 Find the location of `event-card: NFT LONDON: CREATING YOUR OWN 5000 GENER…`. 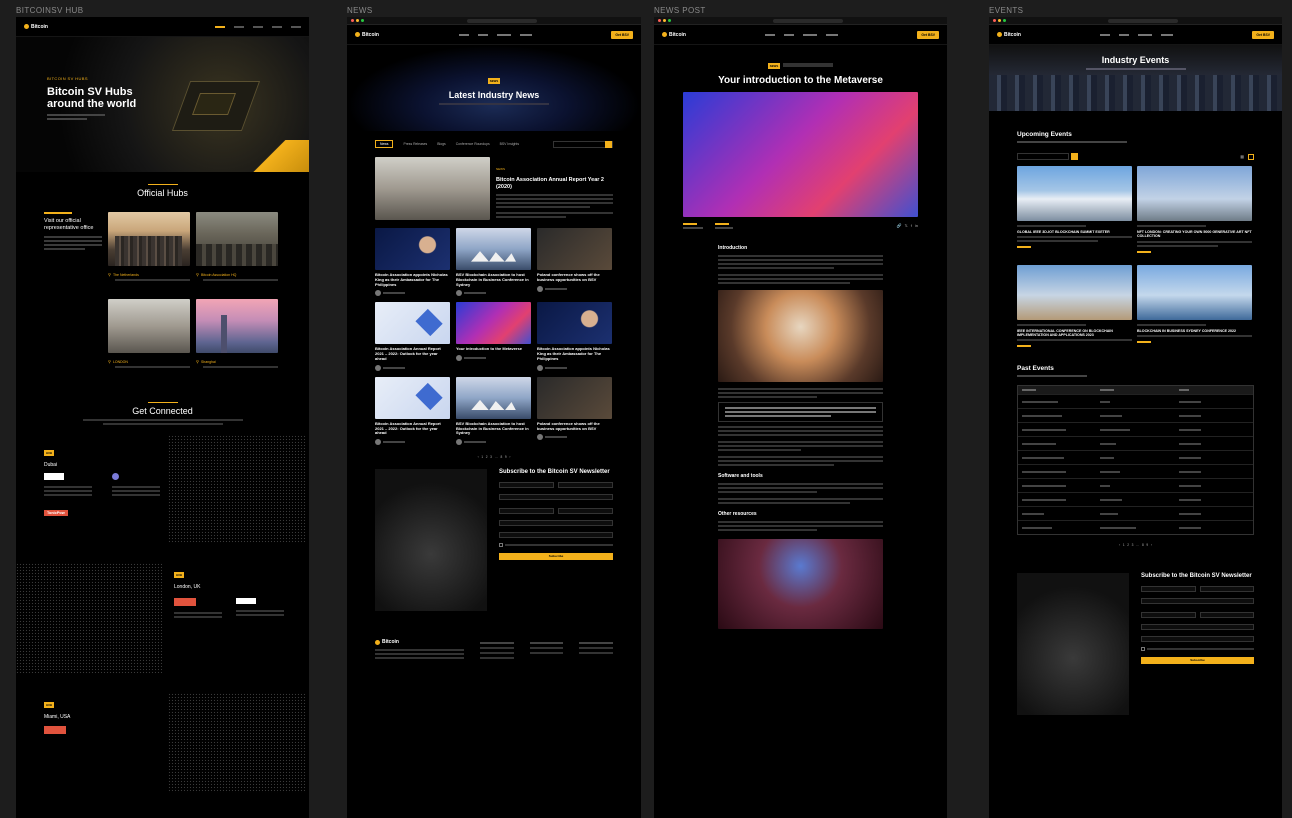

event-card: NFT LONDON: CREATING YOUR OWN 5000 GENER… is located at coordinates (1194, 209).